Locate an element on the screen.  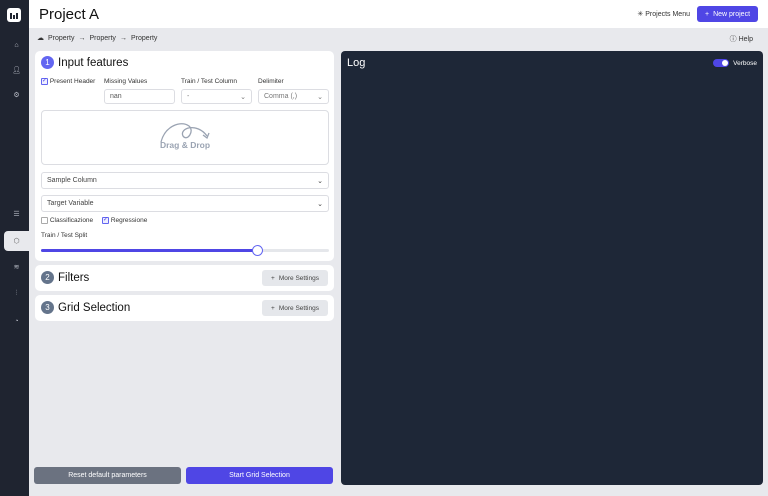
help-icon: ⓘ is located at coordinates (733, 39).